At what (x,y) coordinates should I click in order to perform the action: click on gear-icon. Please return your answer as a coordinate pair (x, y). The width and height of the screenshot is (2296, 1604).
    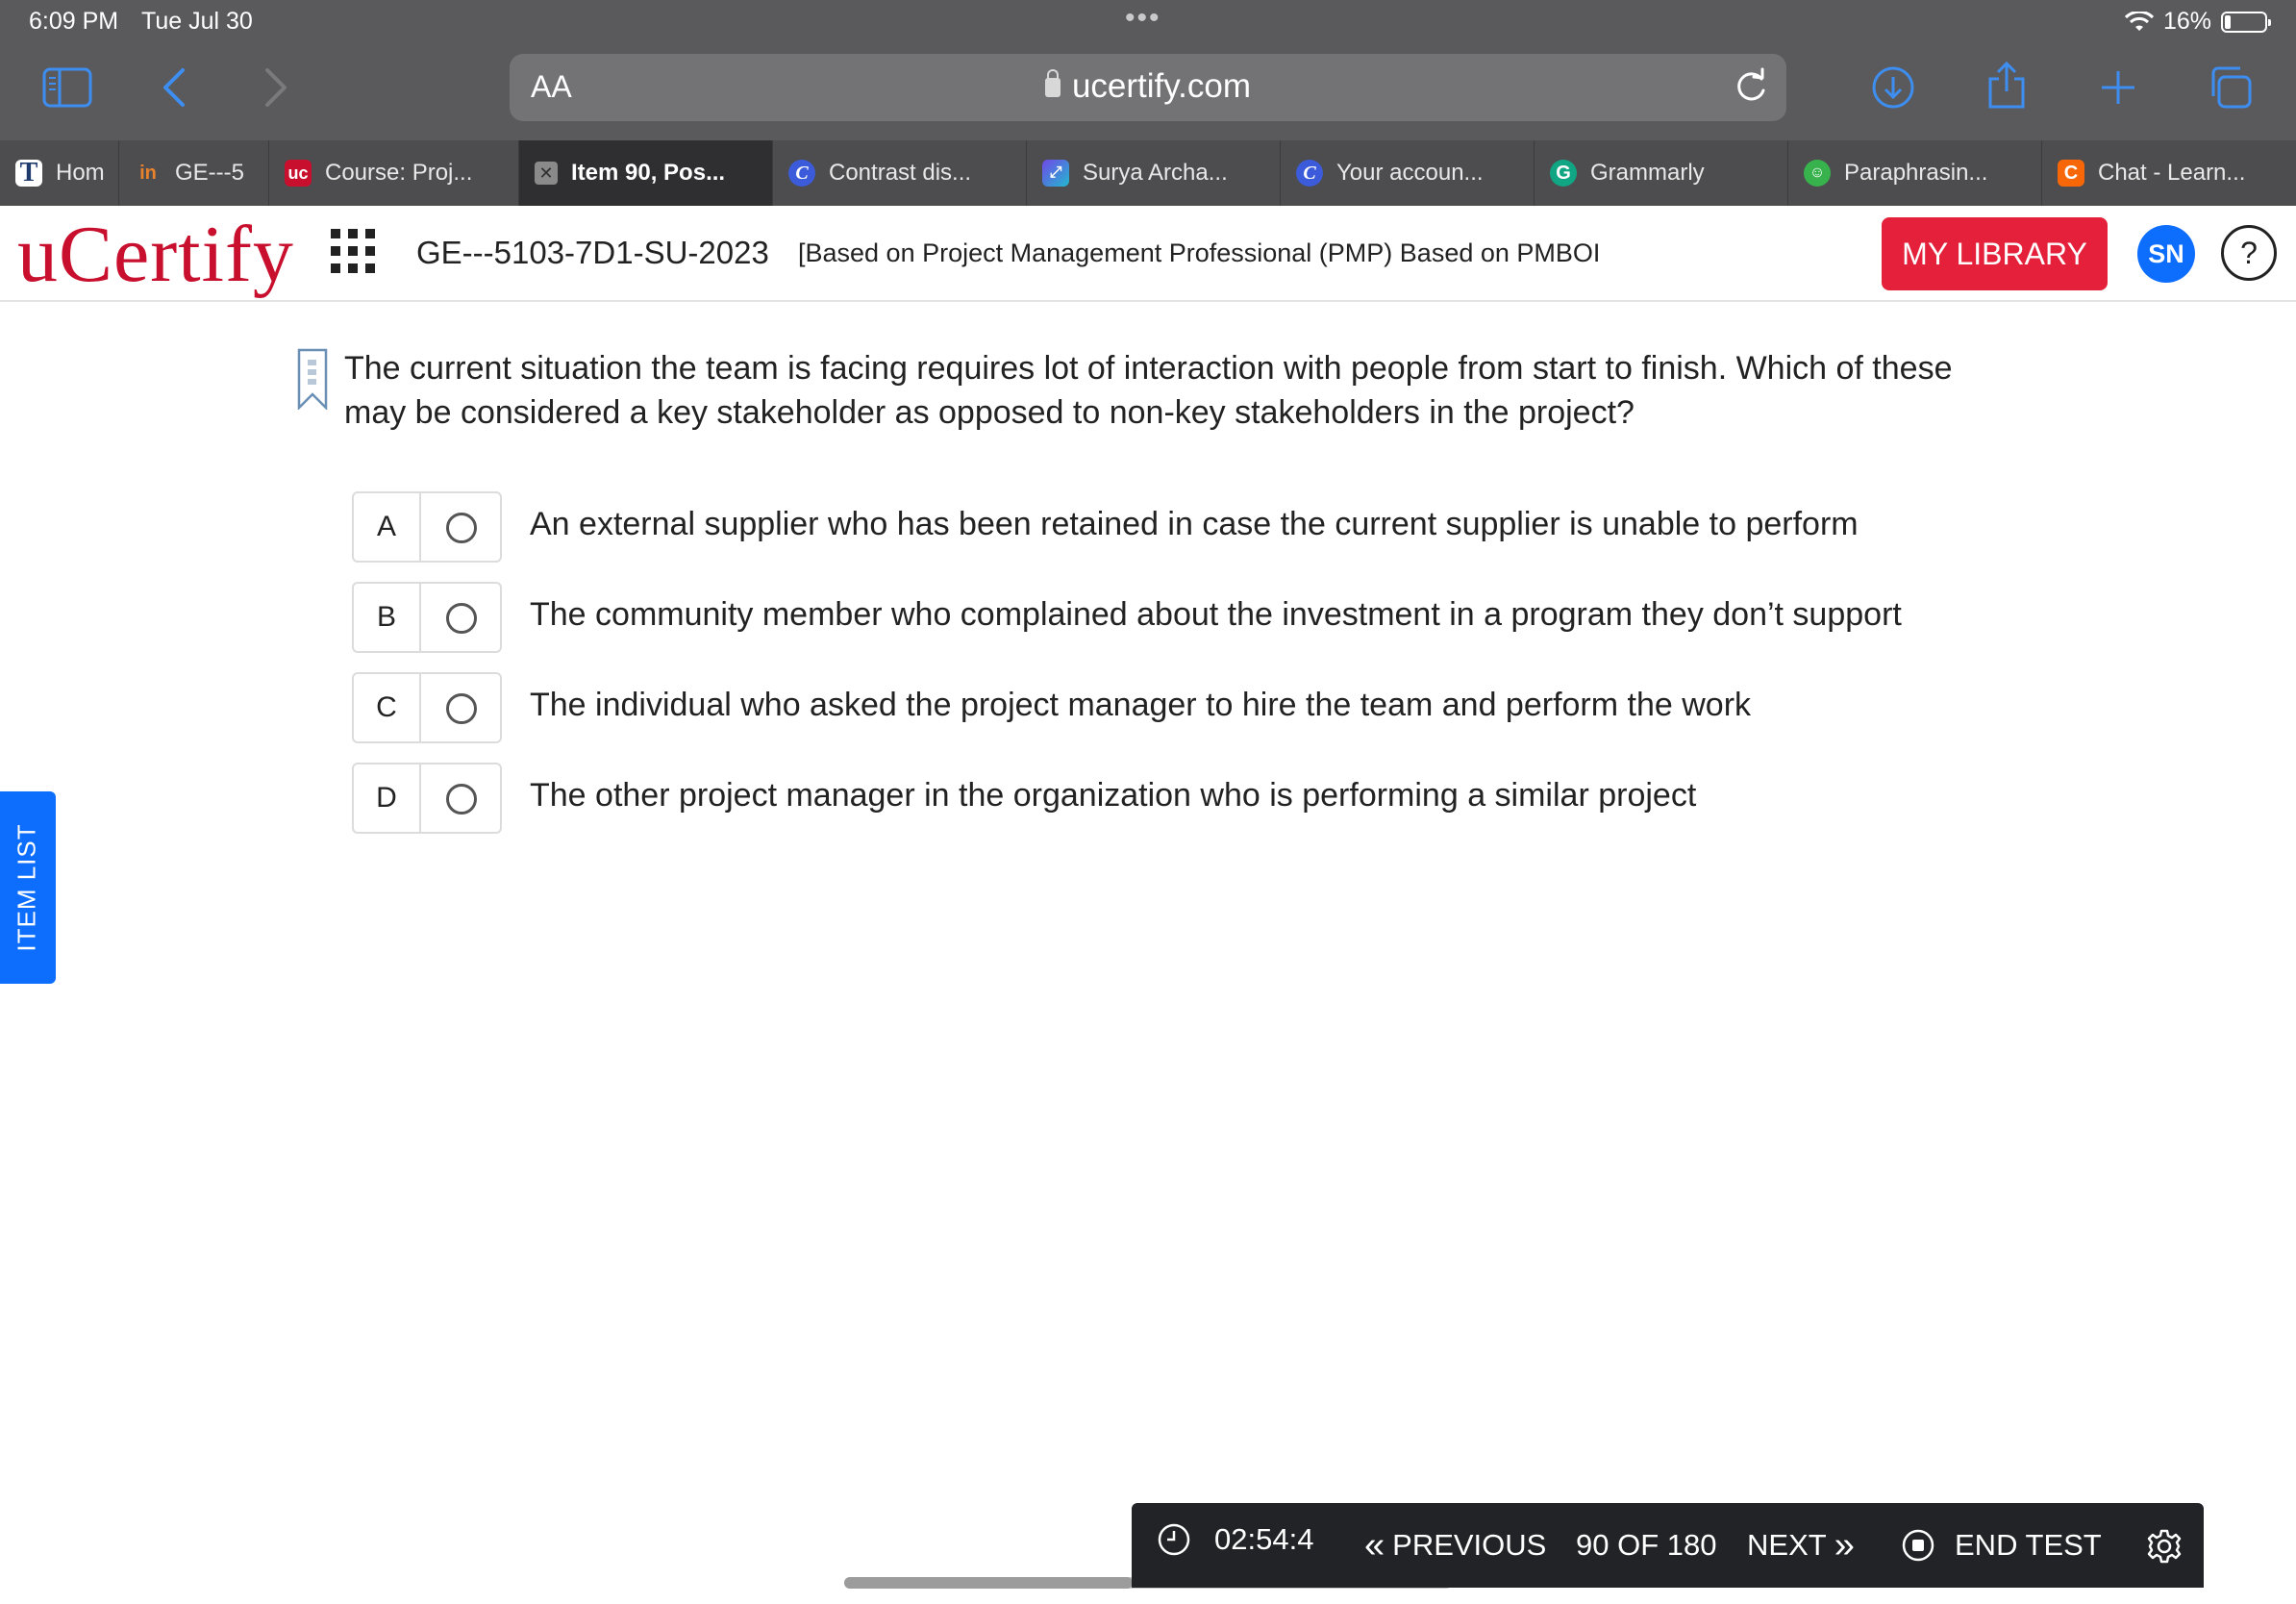
    Looking at the image, I should click on (2164, 1546).